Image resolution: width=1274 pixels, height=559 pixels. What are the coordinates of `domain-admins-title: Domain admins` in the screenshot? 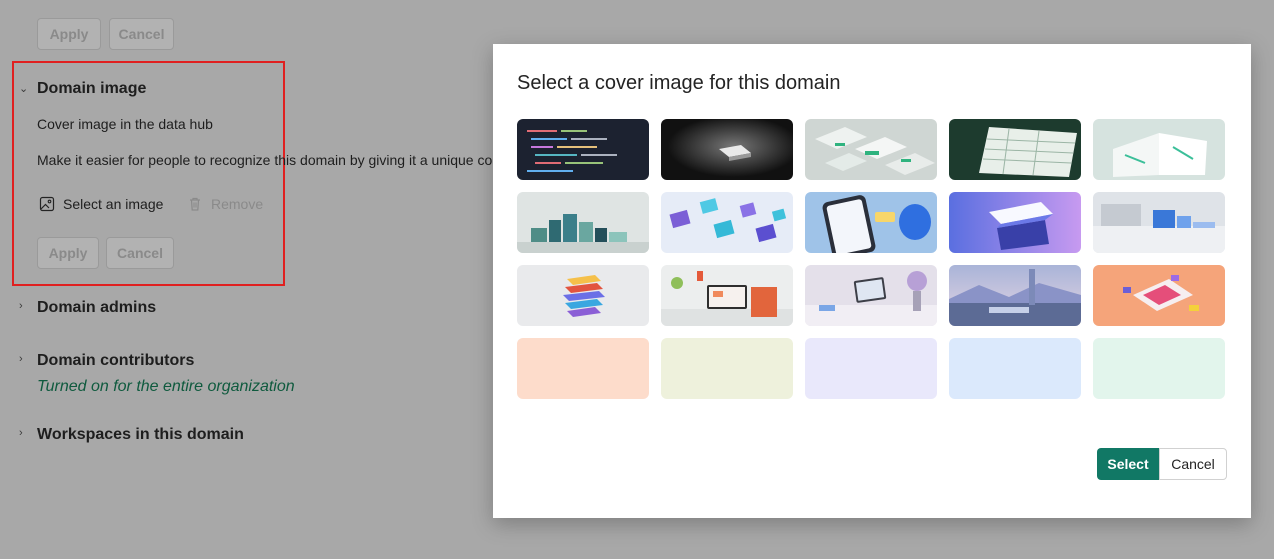 It's located at (96, 308).